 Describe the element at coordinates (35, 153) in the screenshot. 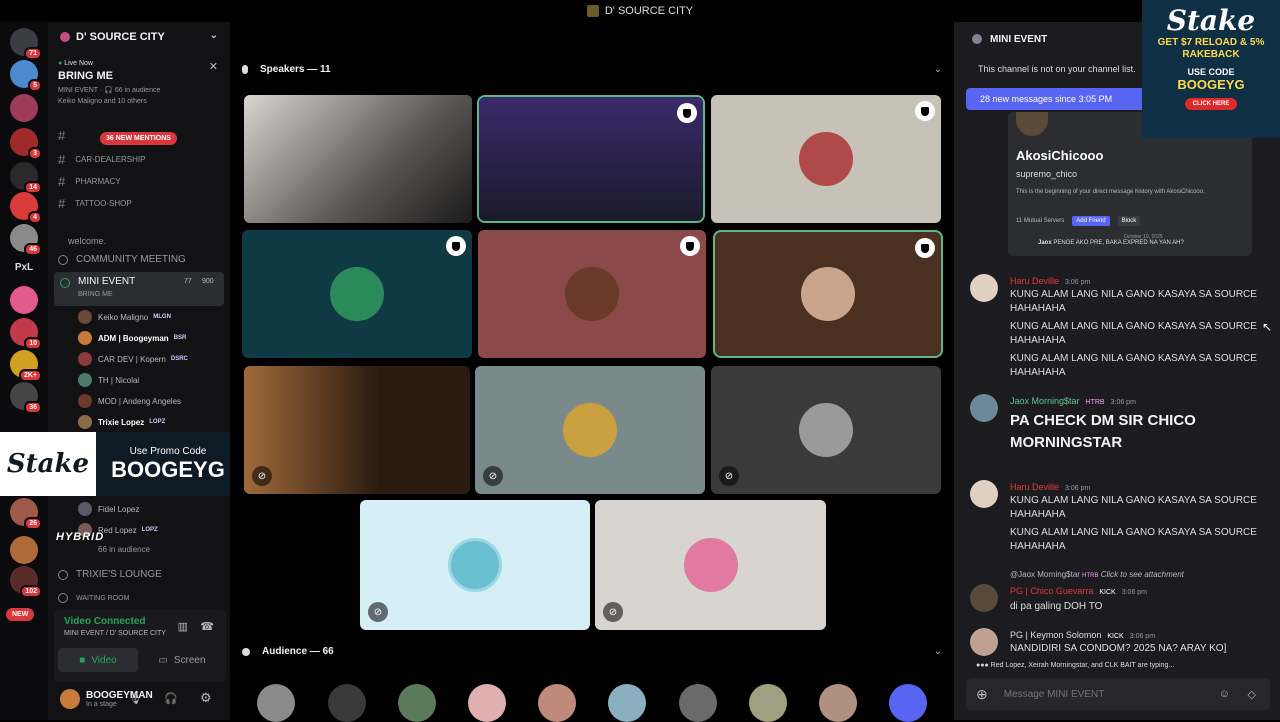

I see `badge: 3` at that location.